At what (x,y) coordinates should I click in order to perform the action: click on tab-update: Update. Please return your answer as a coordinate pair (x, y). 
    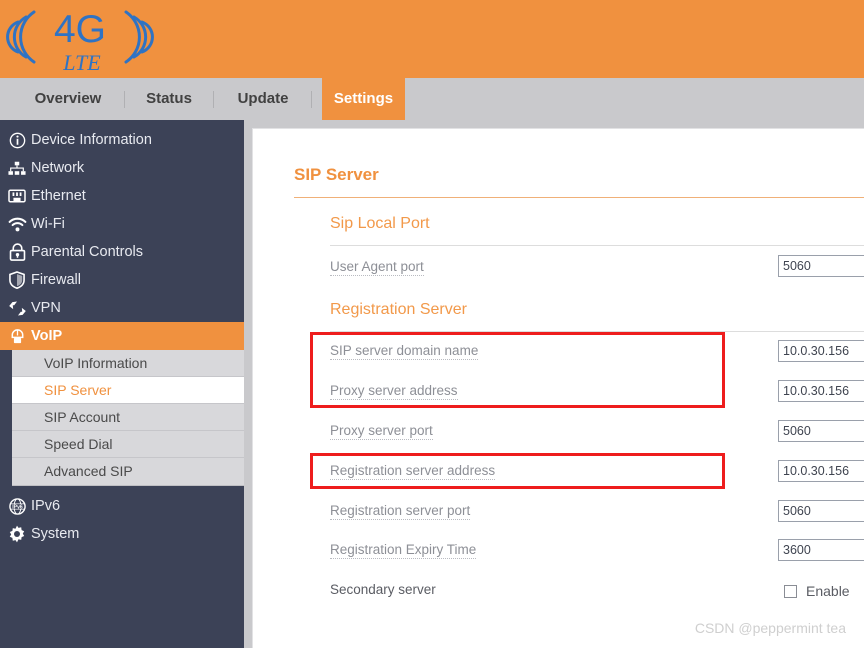
    Looking at the image, I should click on (263, 99).